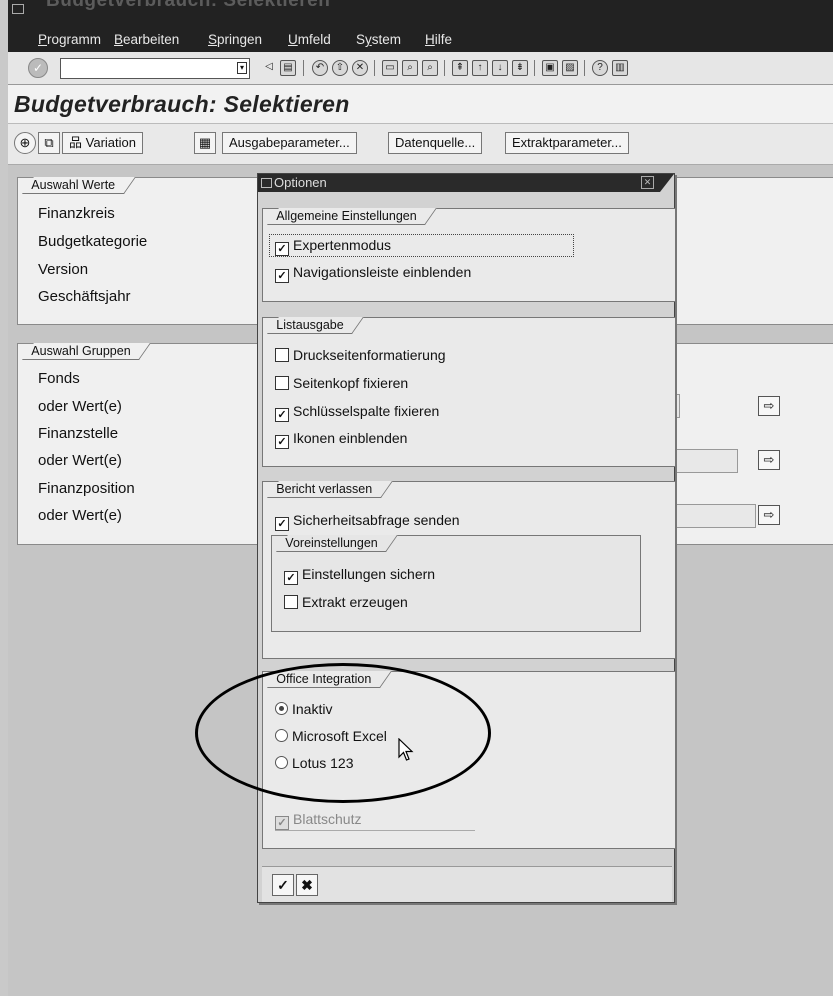 This screenshot has height=996, width=833. Describe the element at coordinates (375, 821) in the screenshot. I see `blattschutz-checkbox: ✓ Blattschutz` at that location.